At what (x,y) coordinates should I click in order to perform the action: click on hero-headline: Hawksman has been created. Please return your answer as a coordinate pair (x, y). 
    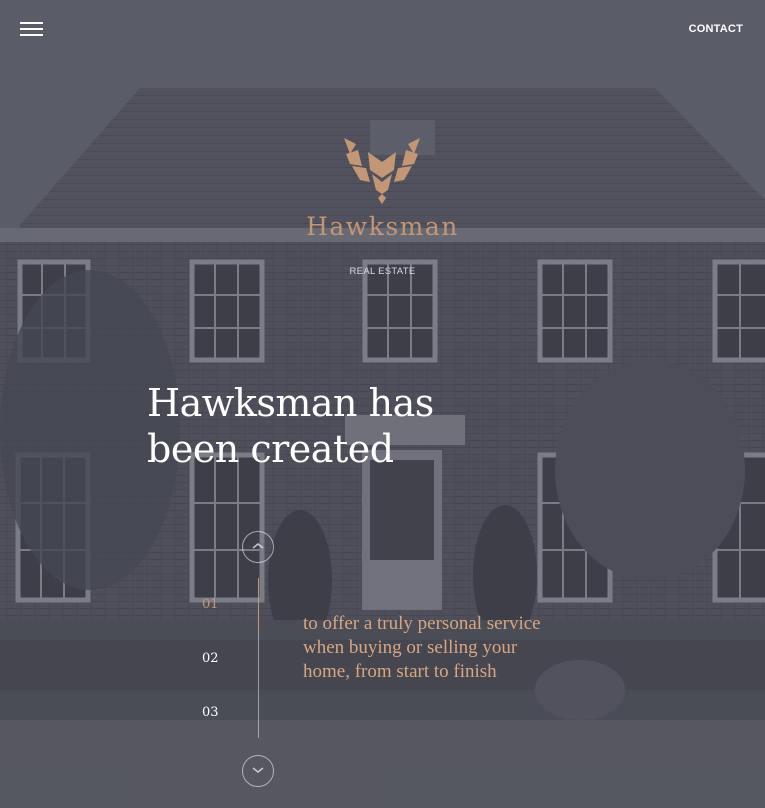
    Looking at the image, I should click on (347, 426).